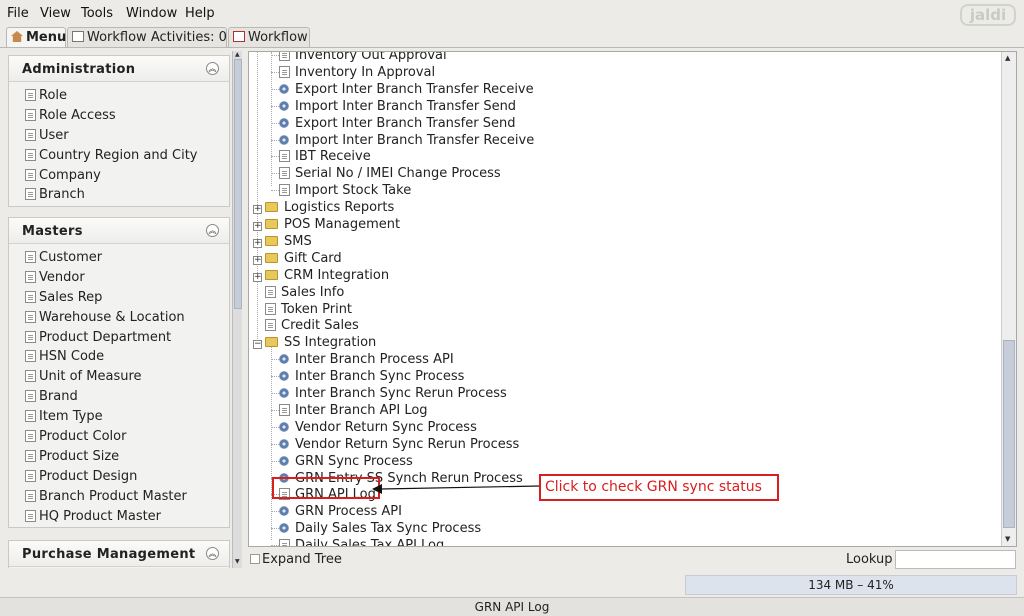  I want to click on sidebar-item-hsn-code: HSN Code, so click(119, 357).